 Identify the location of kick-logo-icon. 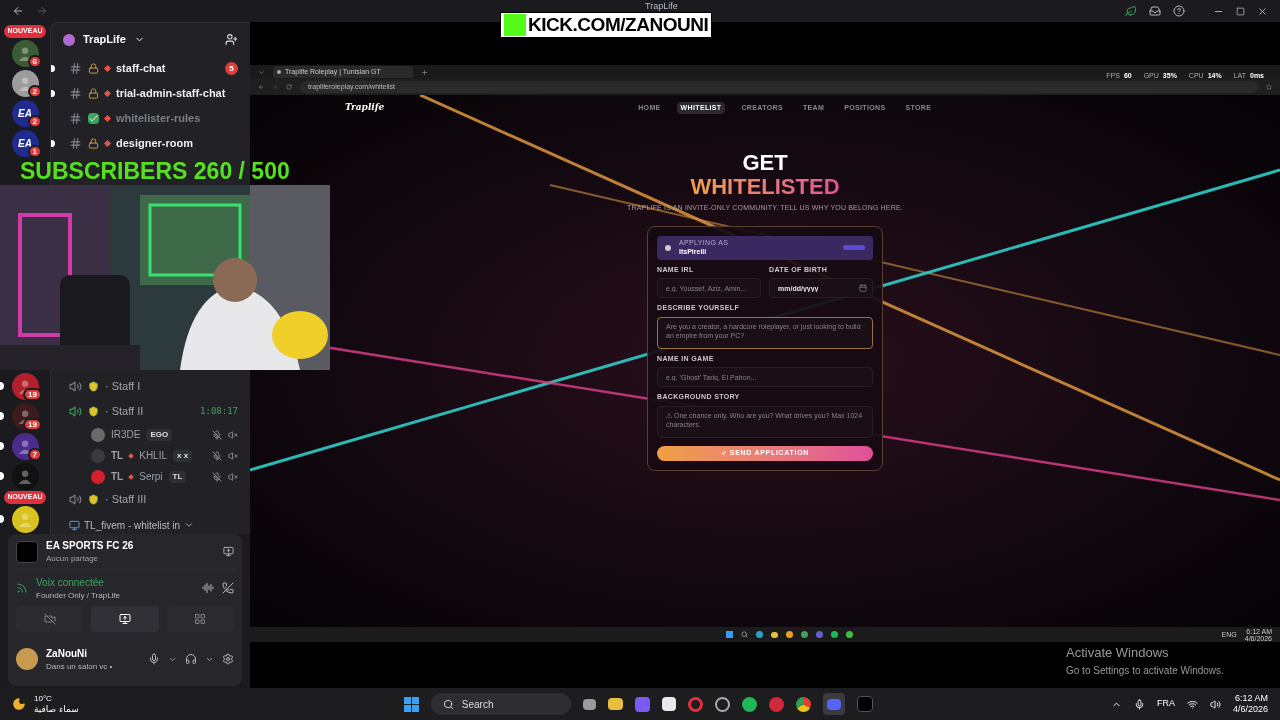
(515, 25).